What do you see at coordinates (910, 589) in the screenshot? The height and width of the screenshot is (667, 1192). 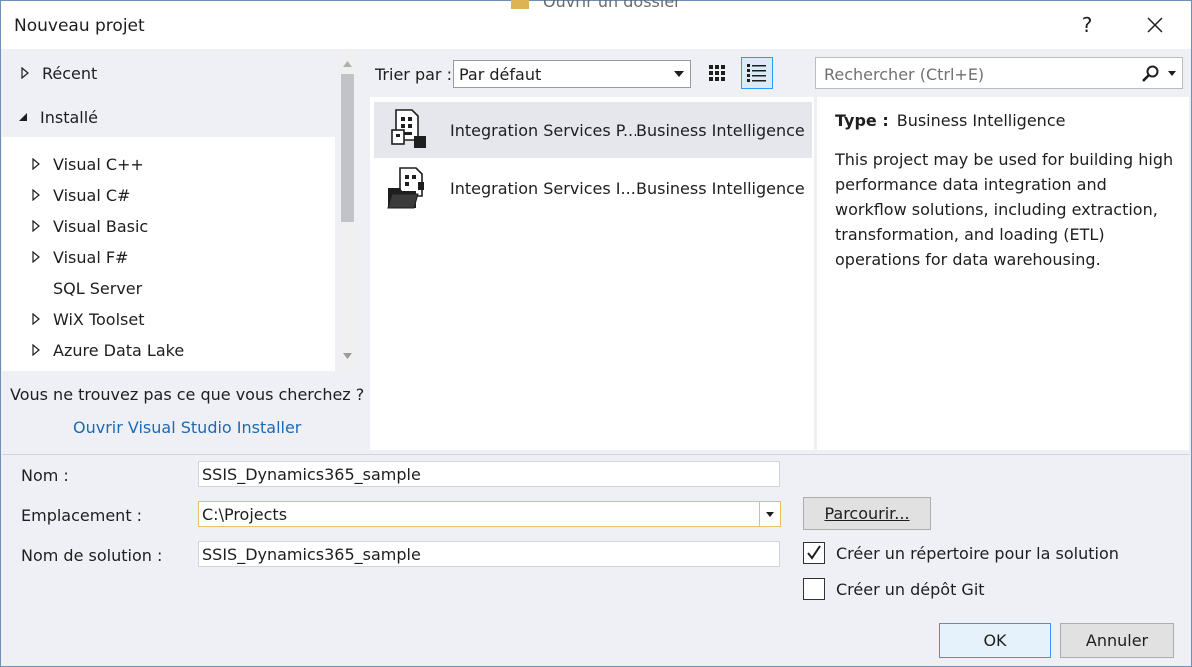 I see `create-git-label: Créer un dépôt Git` at bounding box center [910, 589].